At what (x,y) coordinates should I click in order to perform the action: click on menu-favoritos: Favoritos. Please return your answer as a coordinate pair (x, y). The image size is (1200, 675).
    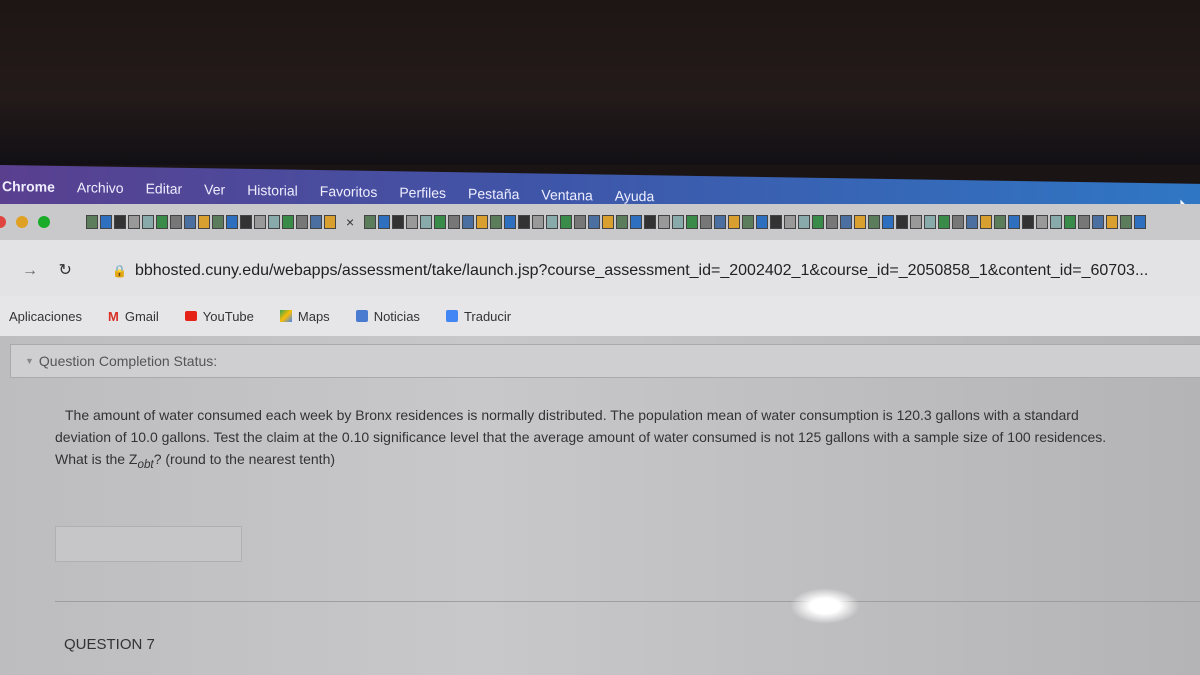
    Looking at the image, I should click on (349, 191).